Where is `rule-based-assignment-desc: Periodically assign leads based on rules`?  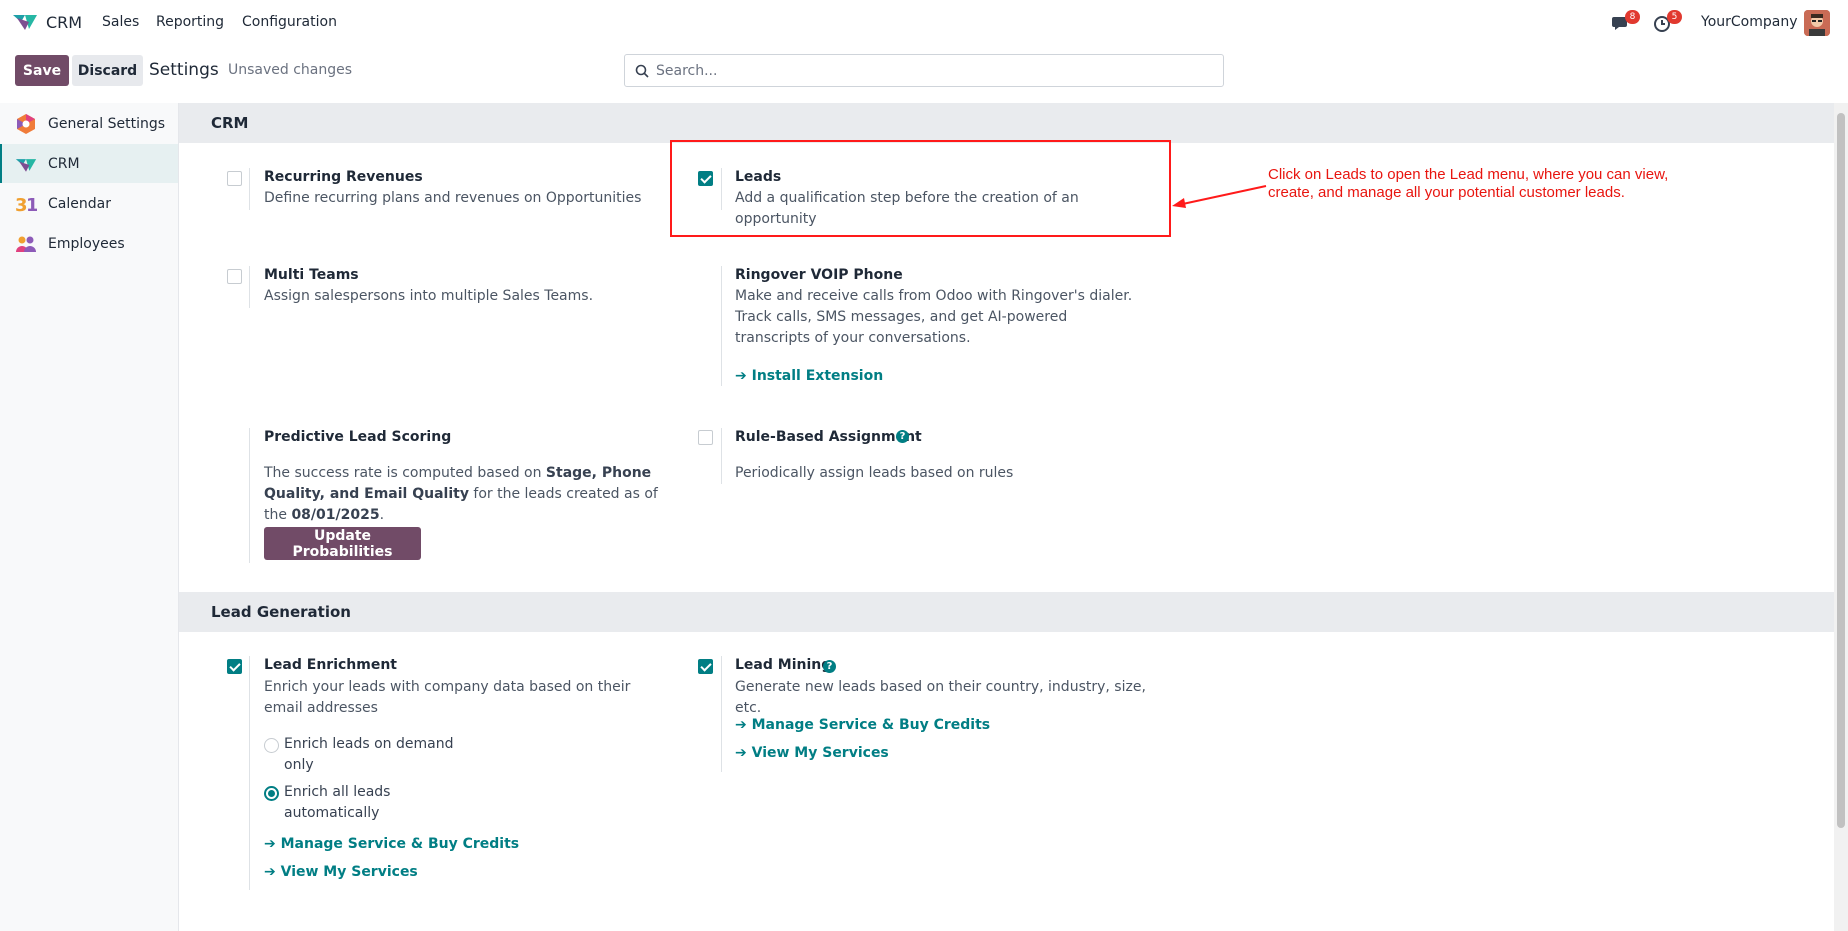
rule-based-assignment-desc: Periodically assign leads based on rules is located at coordinates (874, 473).